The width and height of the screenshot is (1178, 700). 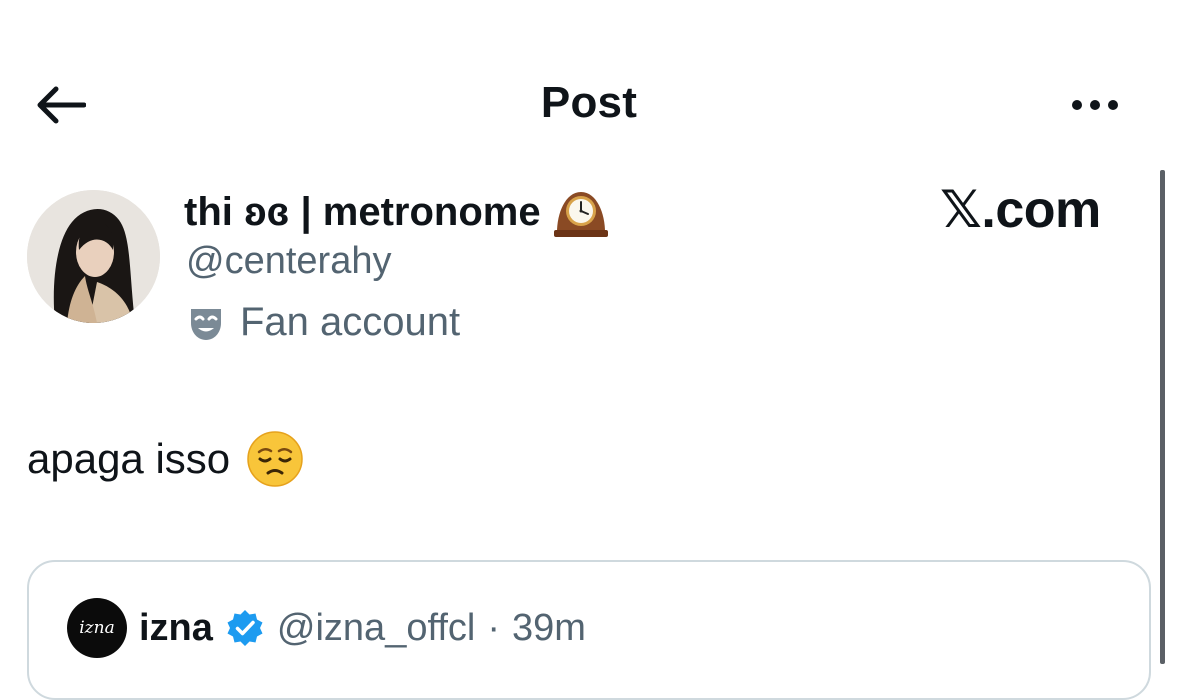 What do you see at coordinates (1095, 105) in the screenshot?
I see `more-options-button` at bounding box center [1095, 105].